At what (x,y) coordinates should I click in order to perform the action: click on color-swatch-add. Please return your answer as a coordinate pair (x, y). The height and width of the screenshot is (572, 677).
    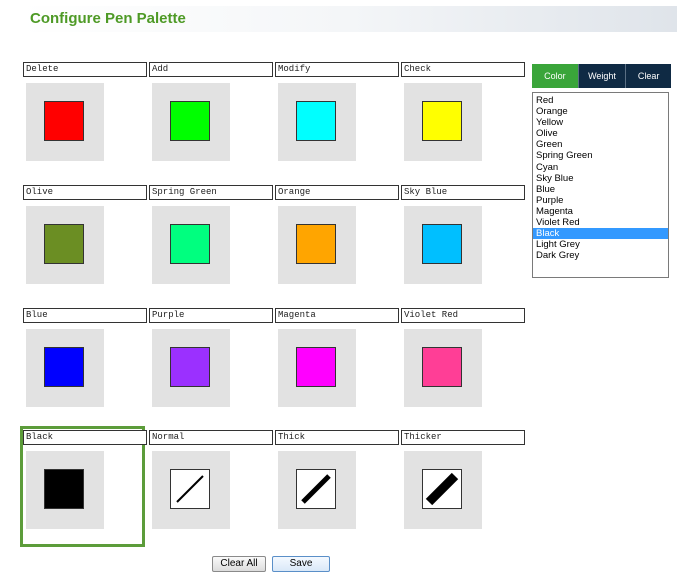
    Looking at the image, I should click on (190, 121).